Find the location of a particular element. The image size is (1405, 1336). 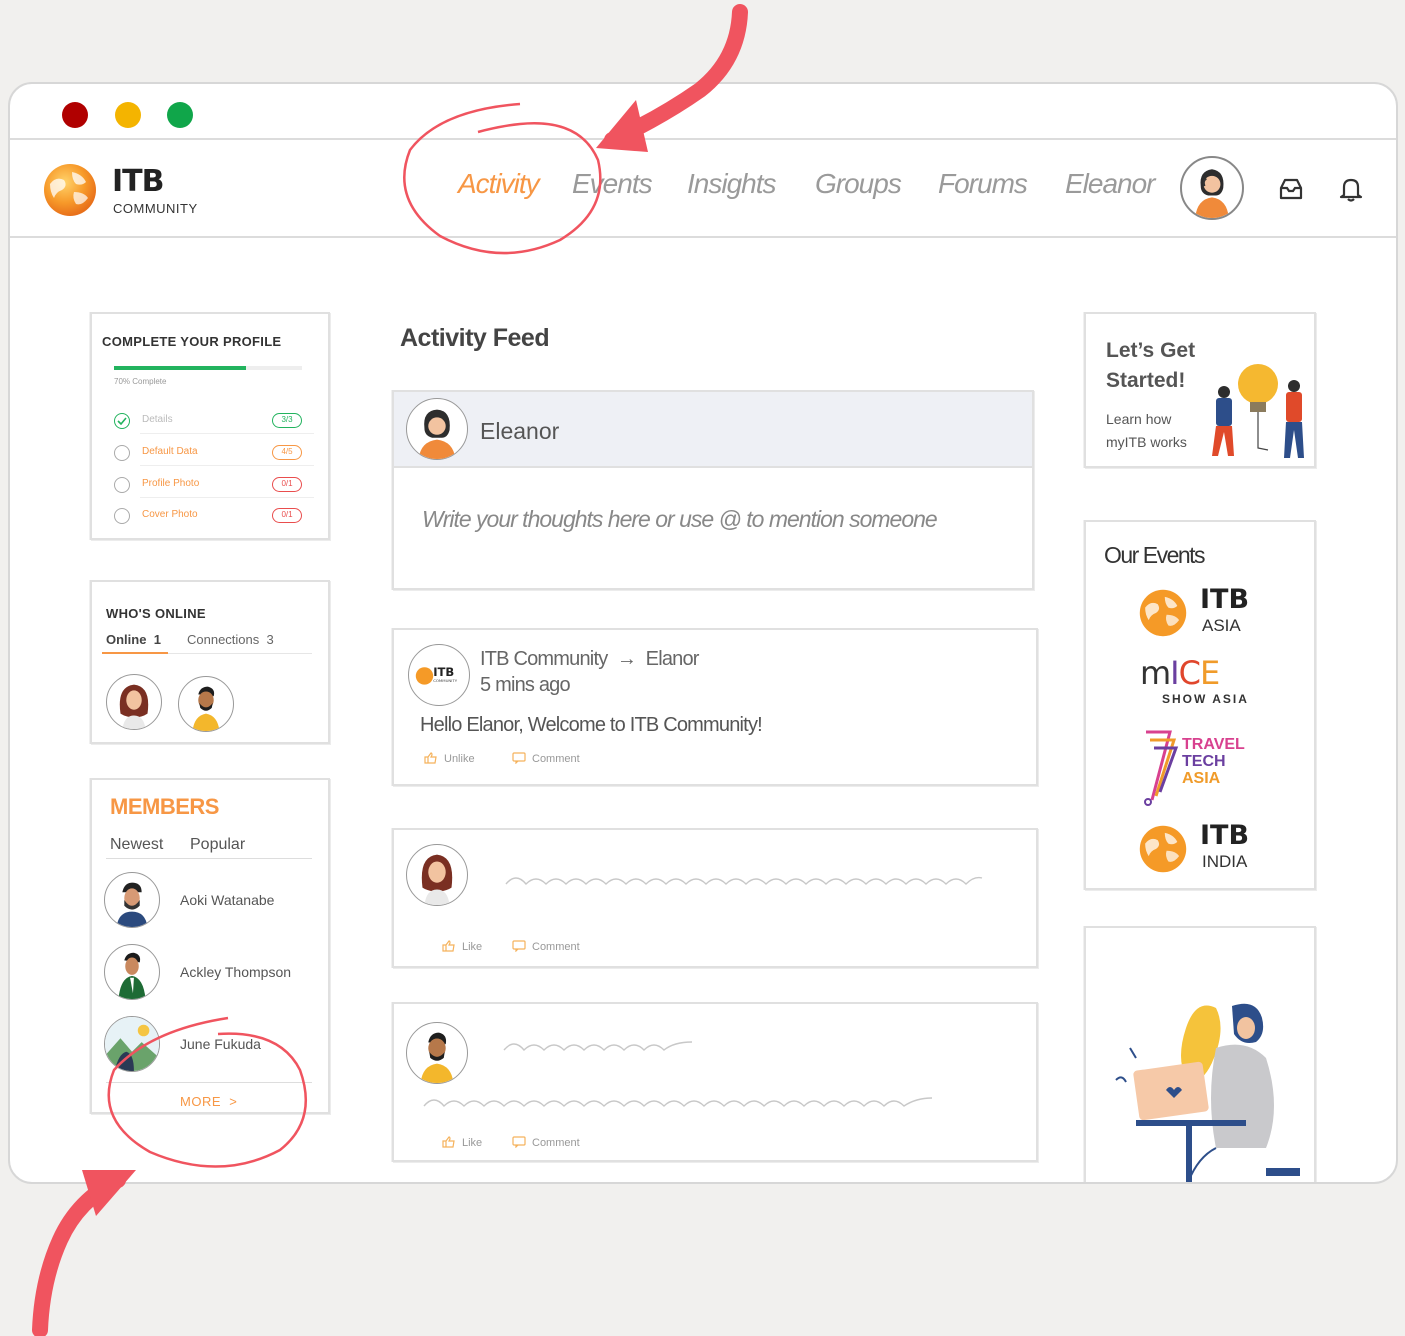

more-annotation-circle-icon is located at coordinates (207, 1092).